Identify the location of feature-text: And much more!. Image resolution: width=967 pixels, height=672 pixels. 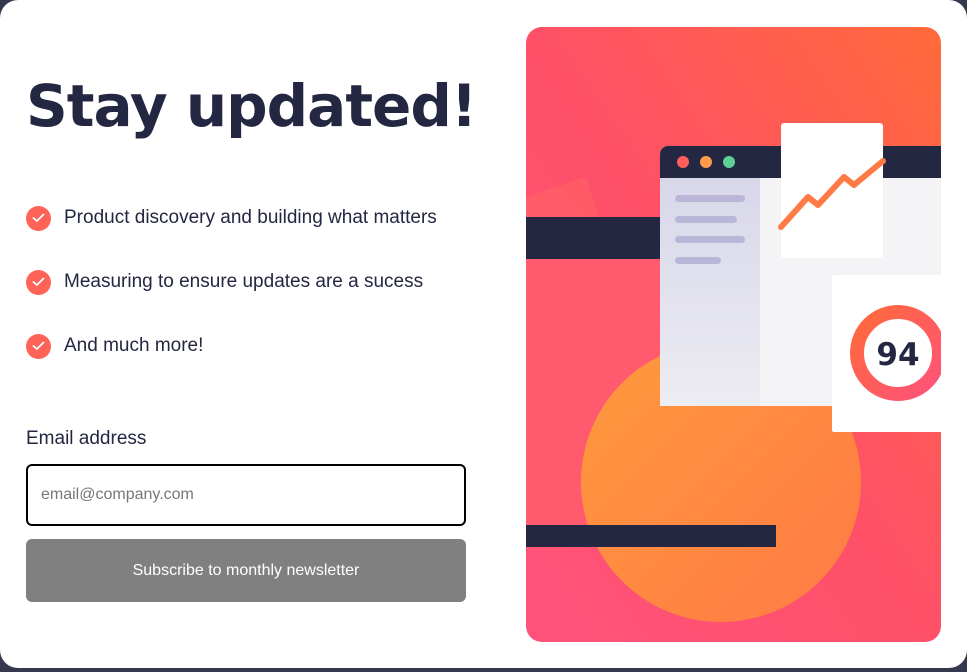
(134, 345).